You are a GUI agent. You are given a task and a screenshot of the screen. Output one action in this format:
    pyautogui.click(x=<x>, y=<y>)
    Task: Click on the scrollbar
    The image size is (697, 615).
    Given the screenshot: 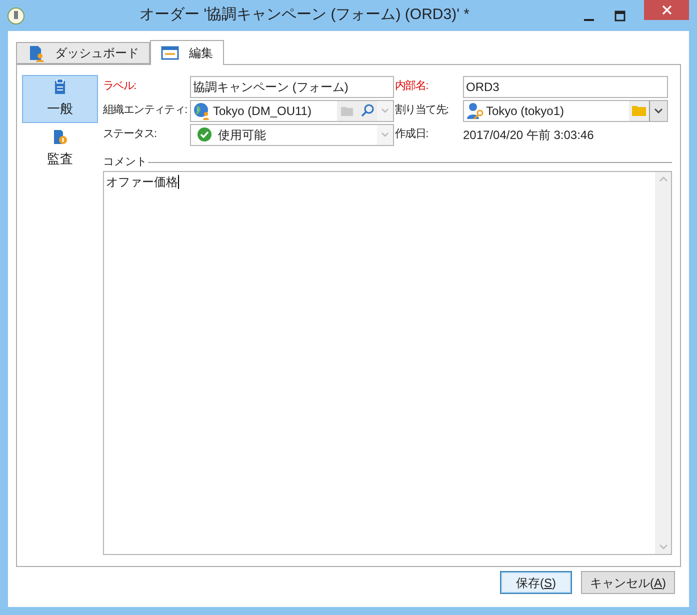 What is the action you would take?
    pyautogui.click(x=663, y=363)
    